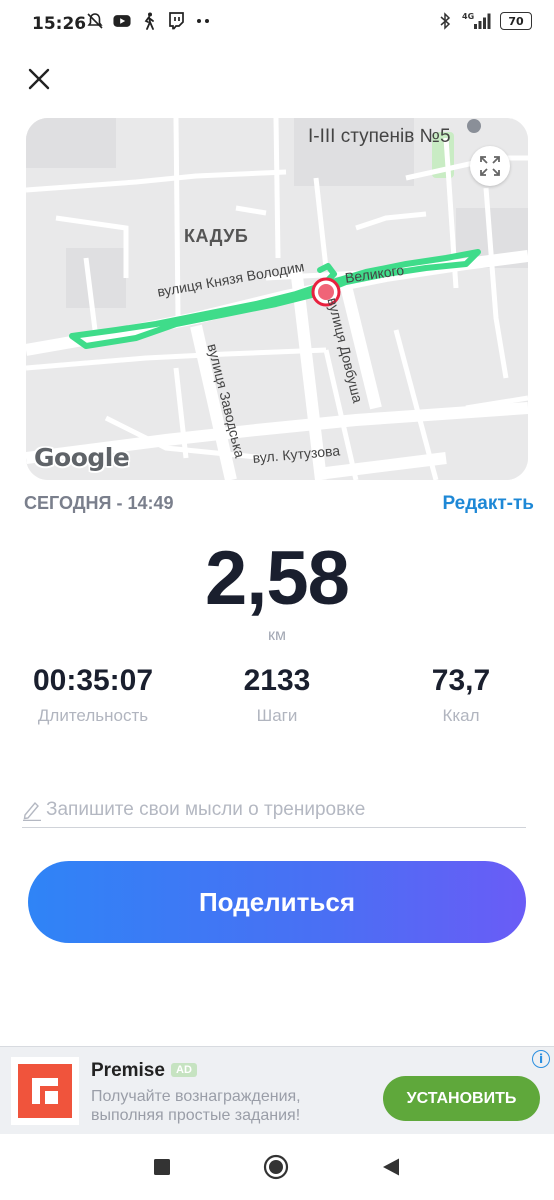  I want to click on back-button, so click(391, 1167).